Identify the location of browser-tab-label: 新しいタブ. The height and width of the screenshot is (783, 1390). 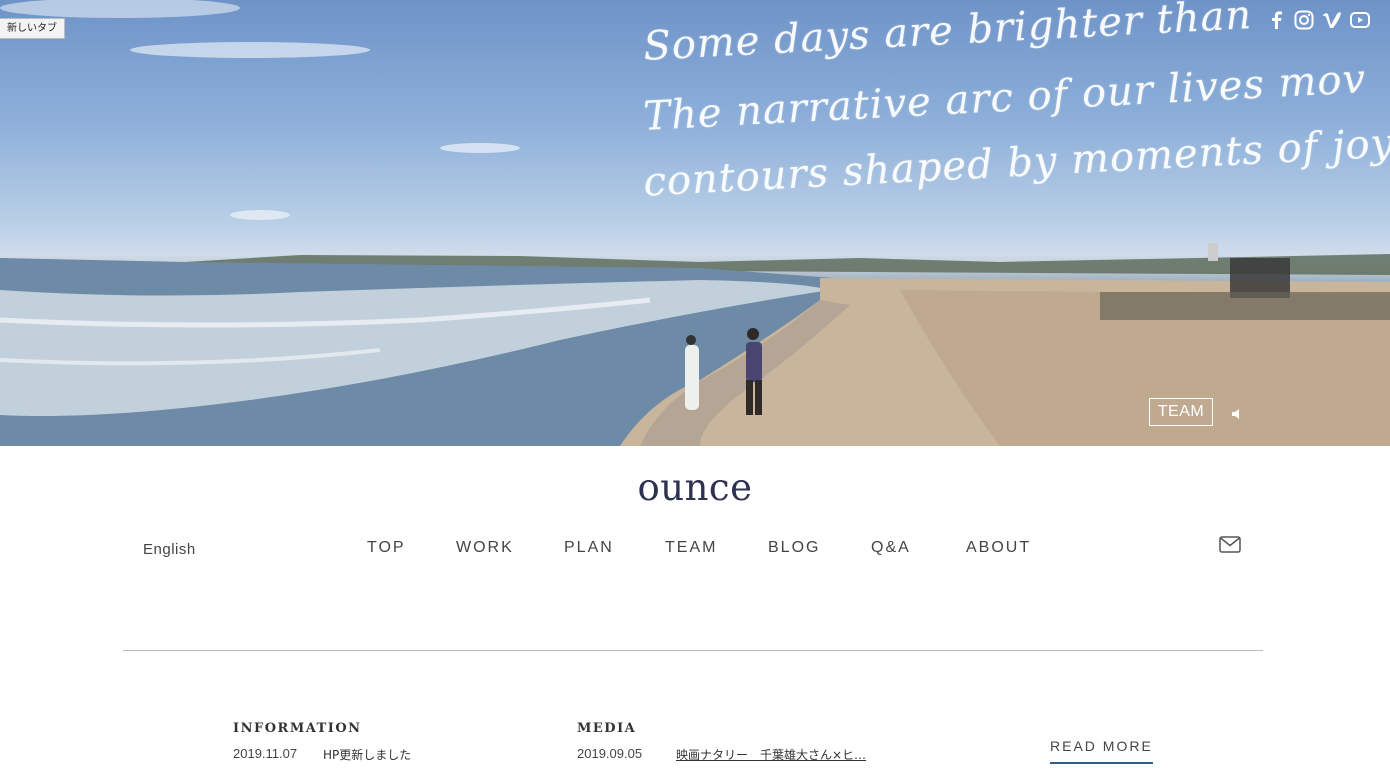
(32, 28).